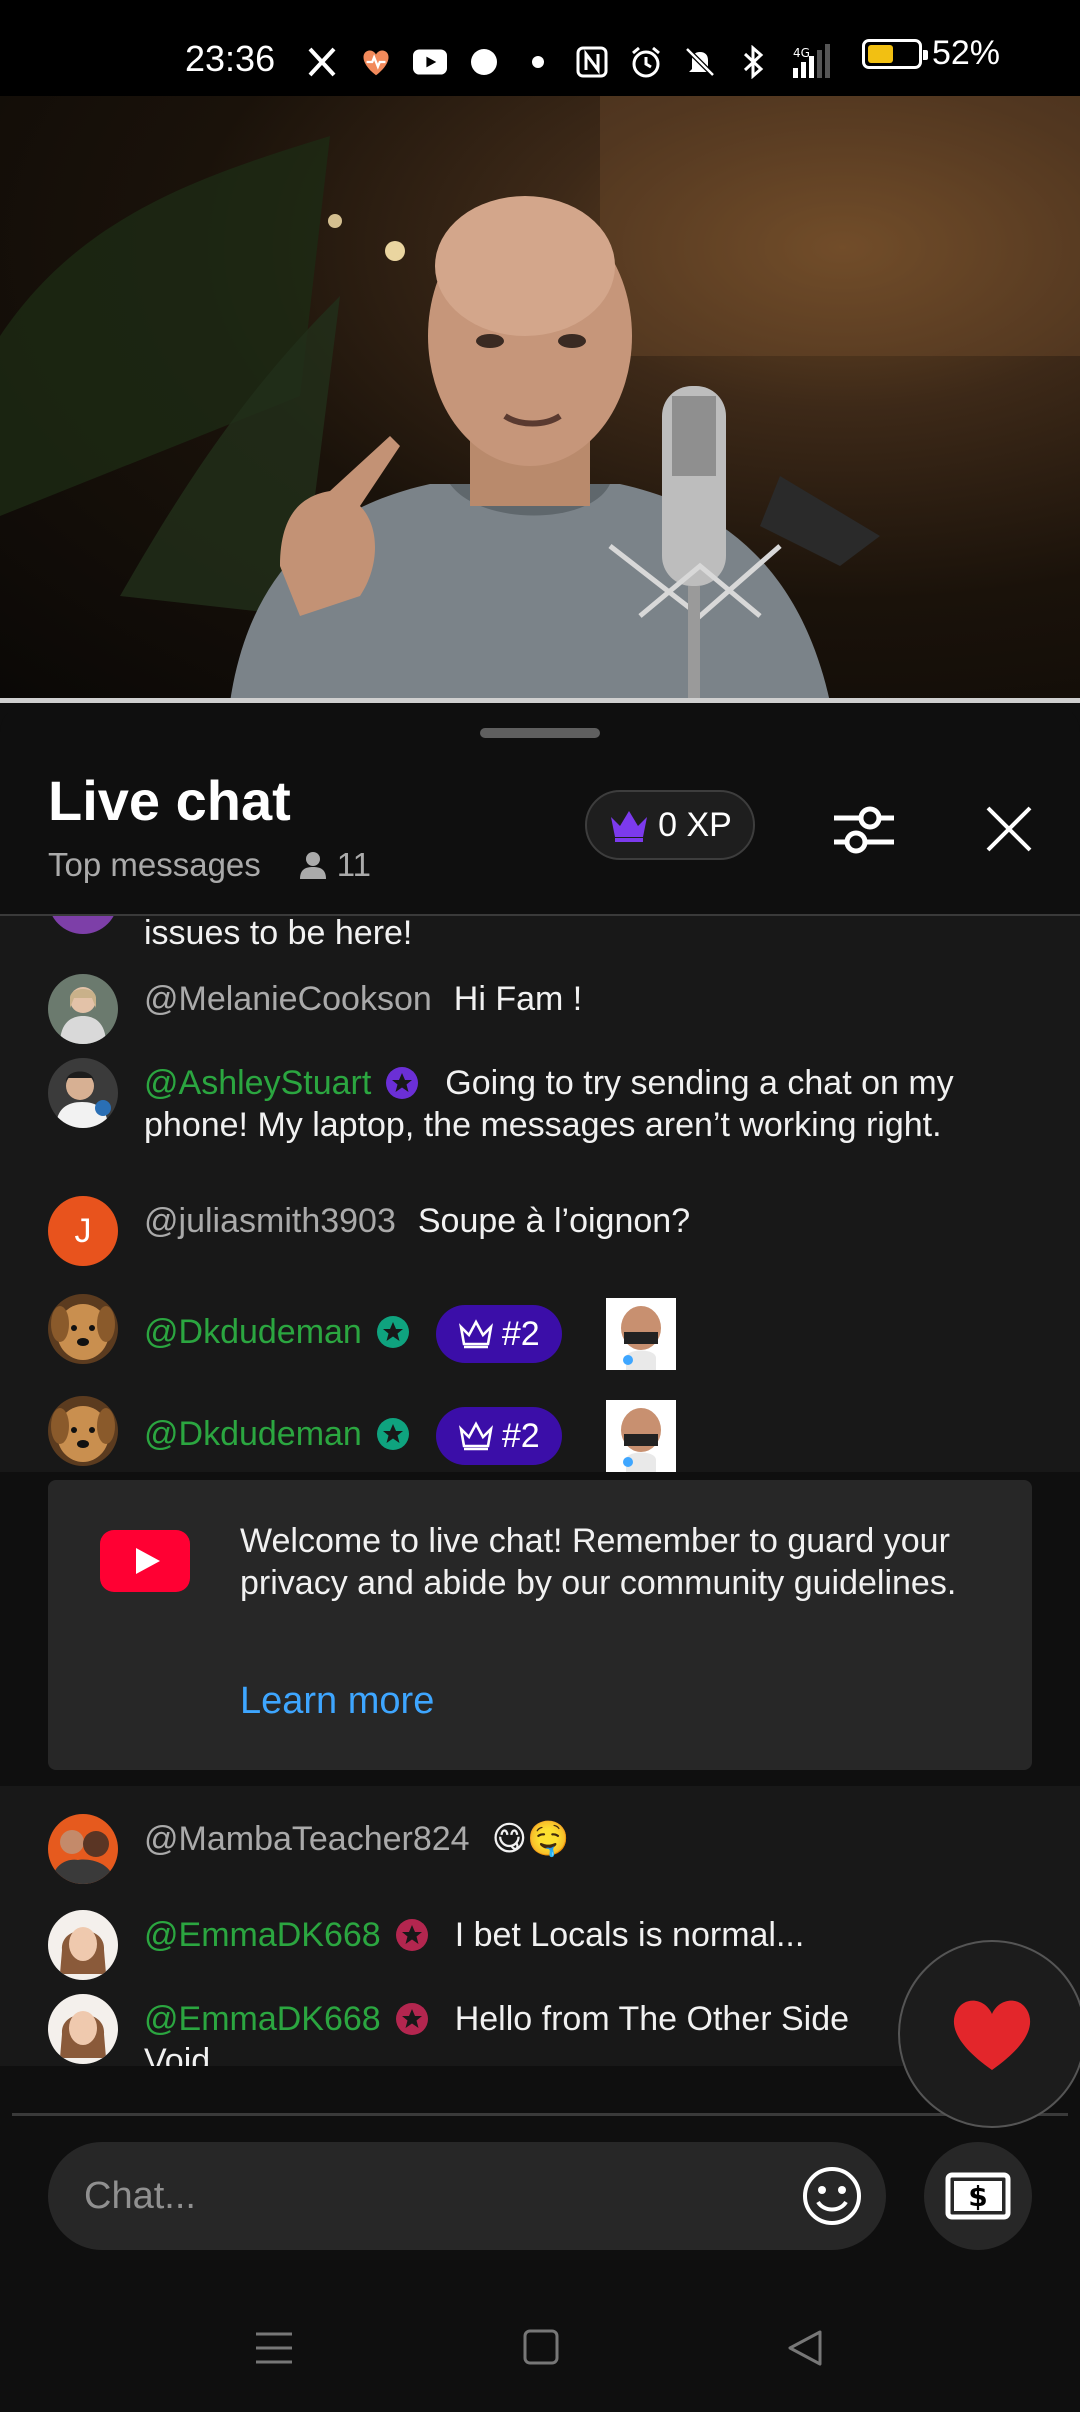 Image resolution: width=1080 pixels, height=2412 pixels. I want to click on emoji-icon, so click(832, 2196).